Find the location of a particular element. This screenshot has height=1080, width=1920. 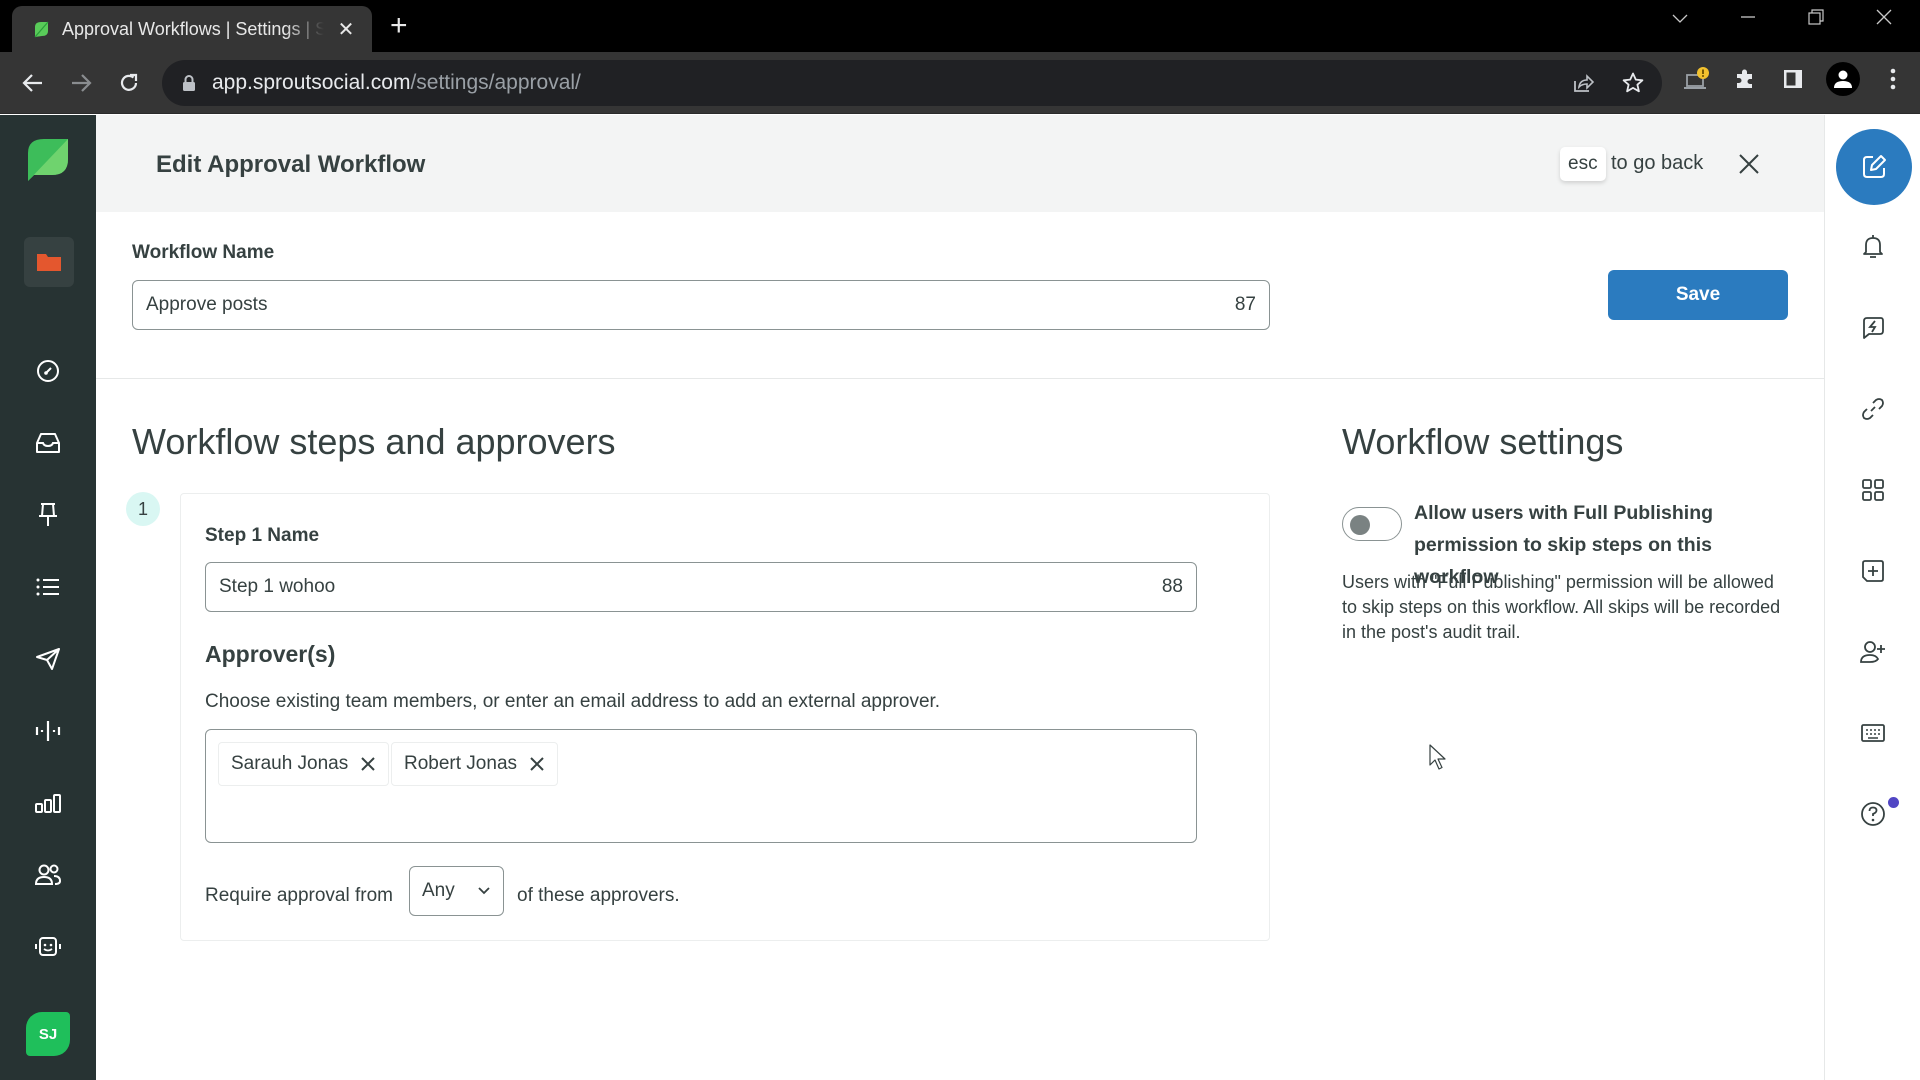

user-avatar: SJ is located at coordinates (48, 1034).